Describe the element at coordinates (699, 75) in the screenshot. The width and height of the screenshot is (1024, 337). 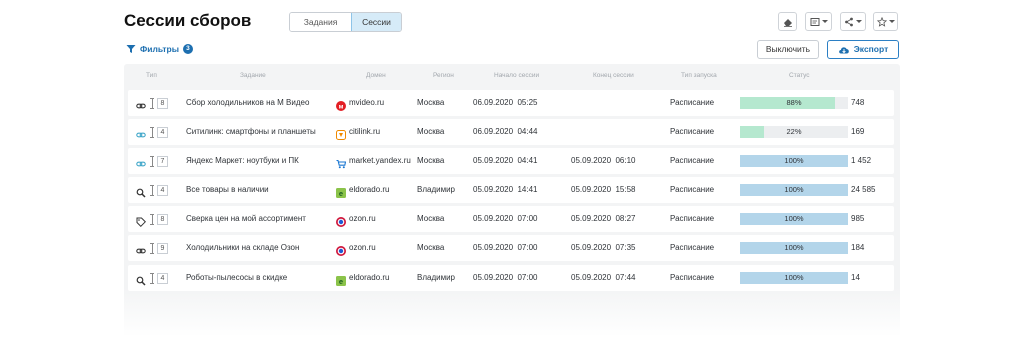
I see `col-header-launch: Тип запуска` at that location.